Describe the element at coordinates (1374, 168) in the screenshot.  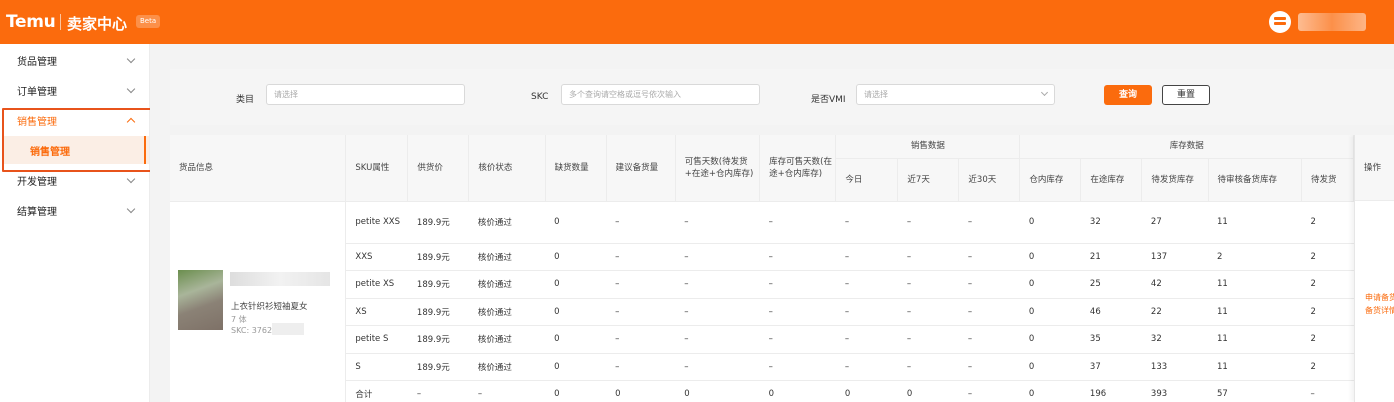
I see `th-operation: 操作` at that location.